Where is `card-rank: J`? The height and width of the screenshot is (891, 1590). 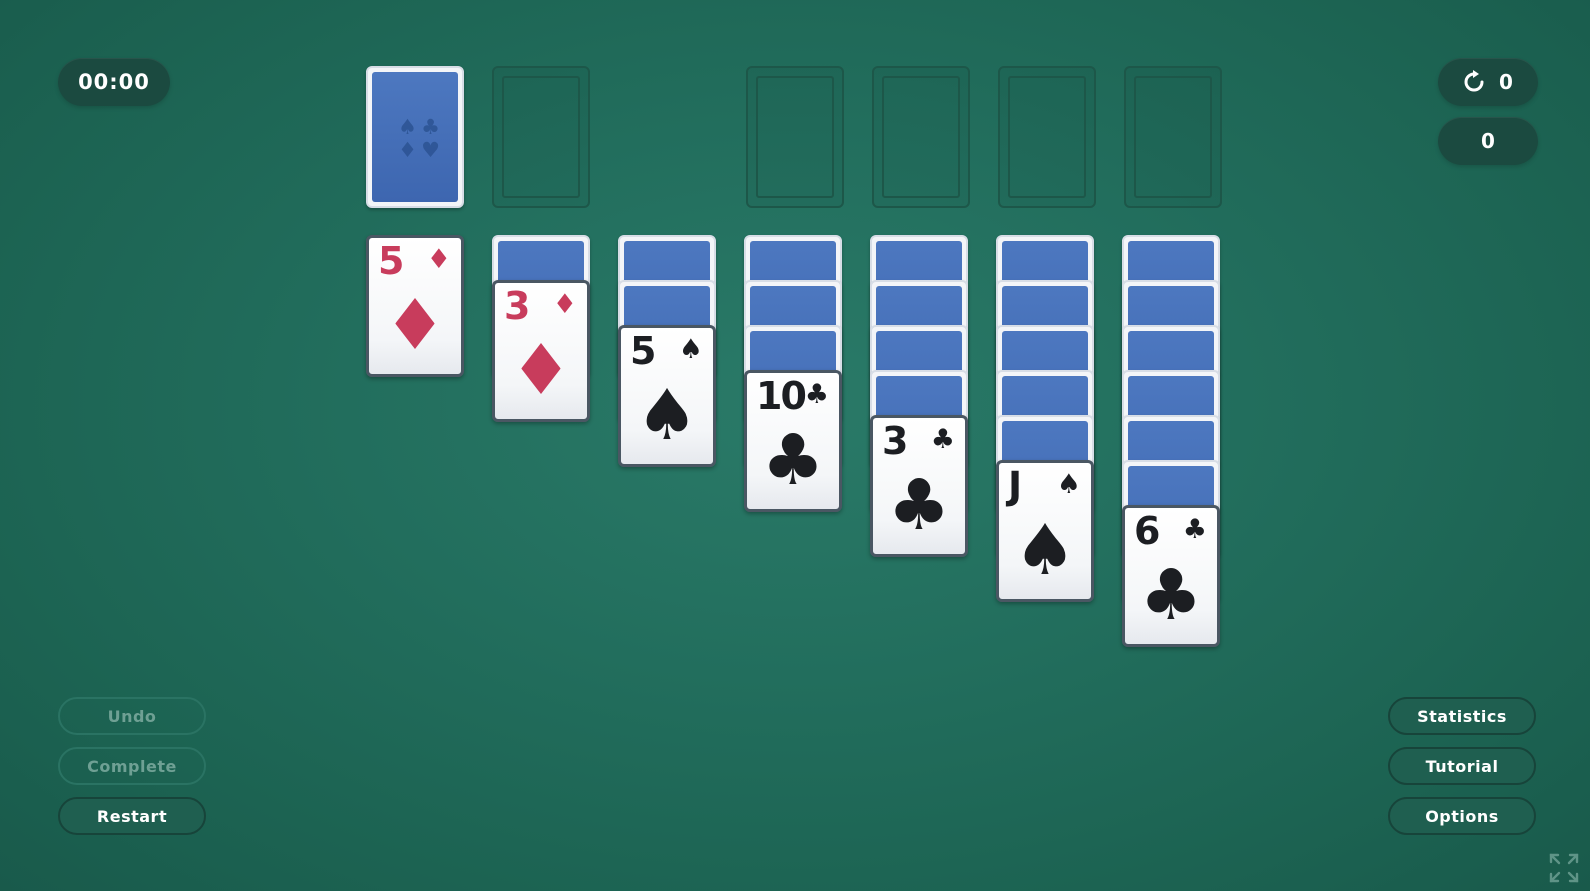
card-rank: J is located at coordinates (1015, 486).